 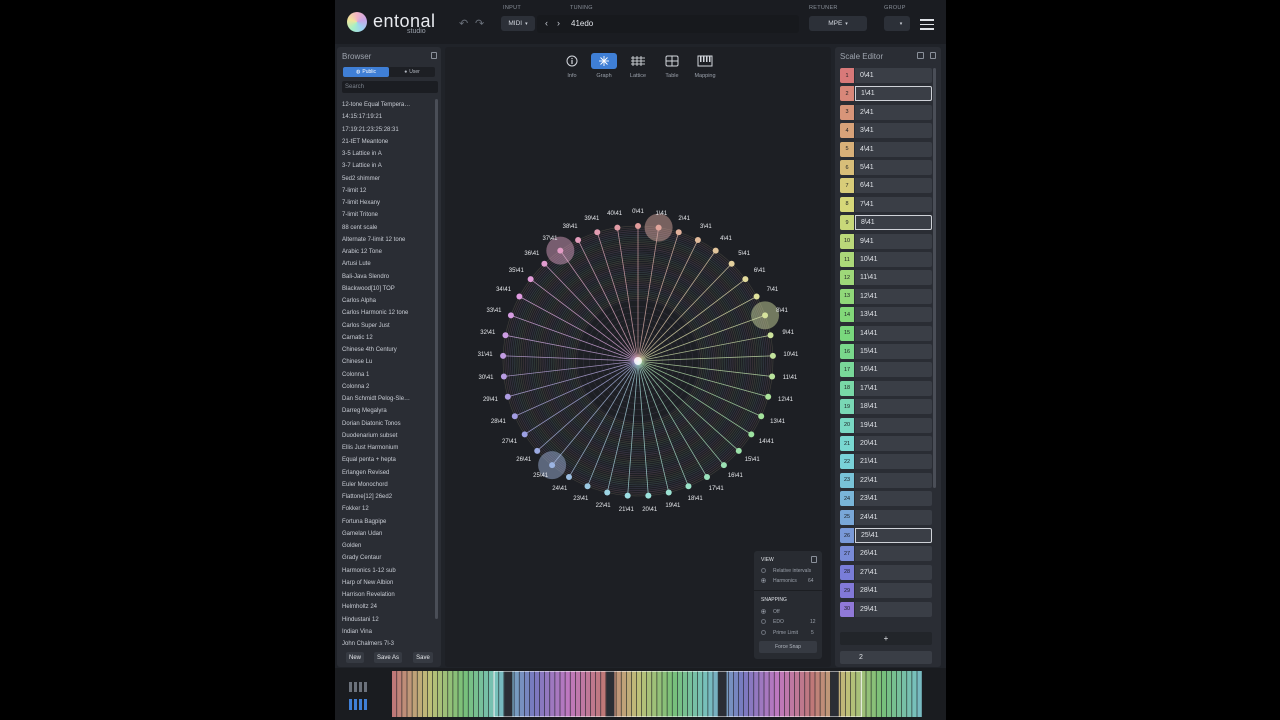 I want to click on scale-row: 12 11\41, so click(x=886, y=278).